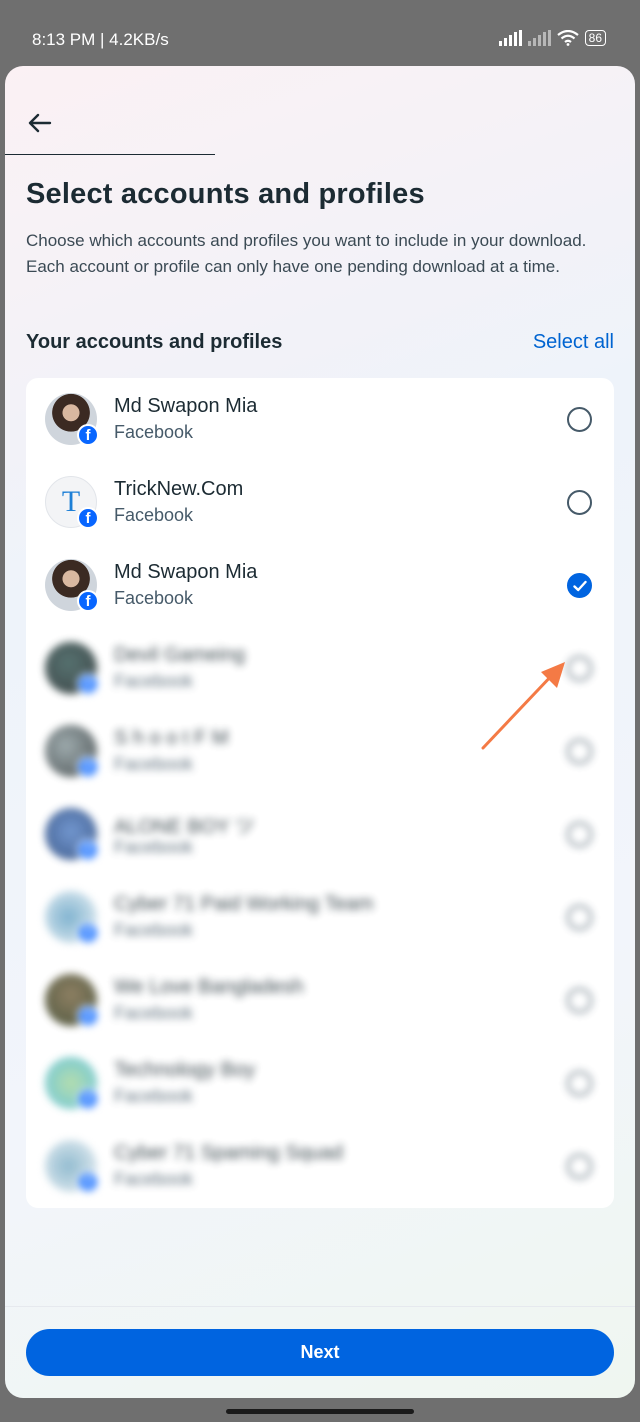  I want to click on signal-2-icon, so click(539, 38).